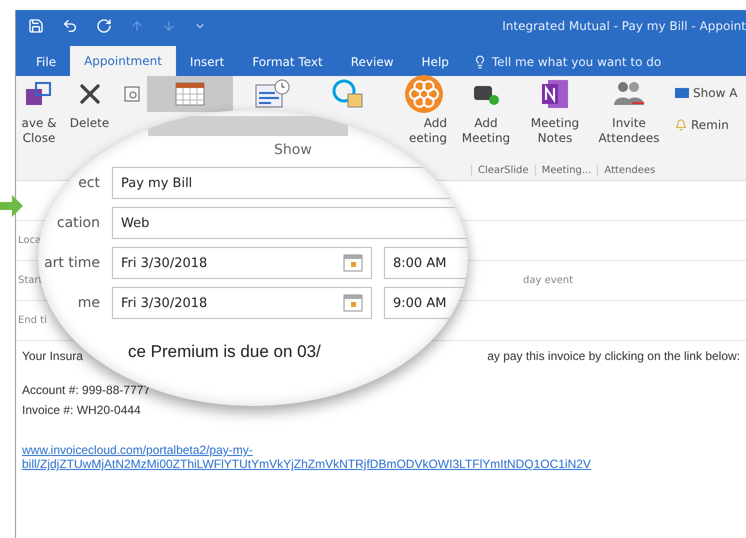  I want to click on save-icon, so click(36, 26).